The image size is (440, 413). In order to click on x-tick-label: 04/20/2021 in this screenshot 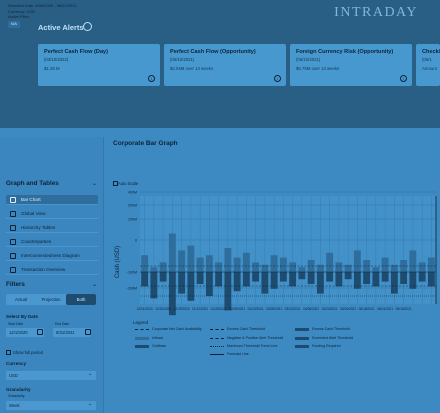, I will do `click(330, 309)`.